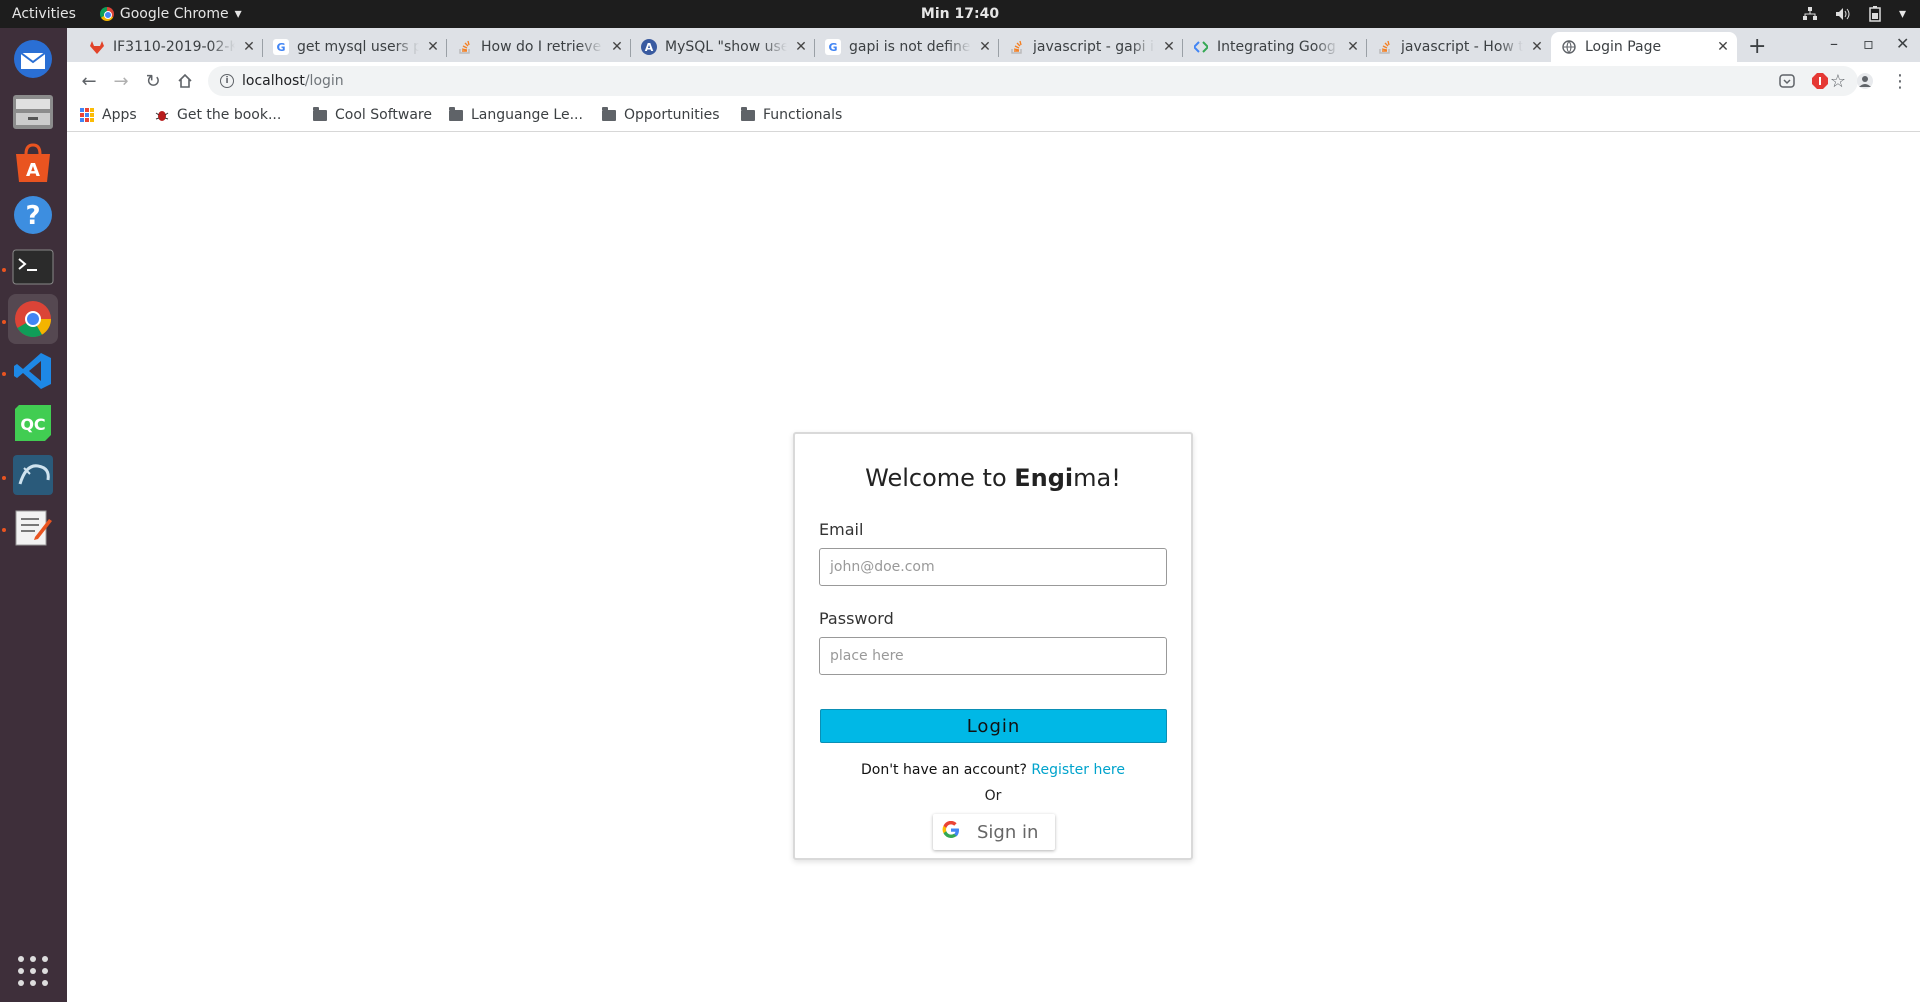 This screenshot has height=1002, width=1920. What do you see at coordinates (4, 322) in the screenshot?
I see `running-indicator` at bounding box center [4, 322].